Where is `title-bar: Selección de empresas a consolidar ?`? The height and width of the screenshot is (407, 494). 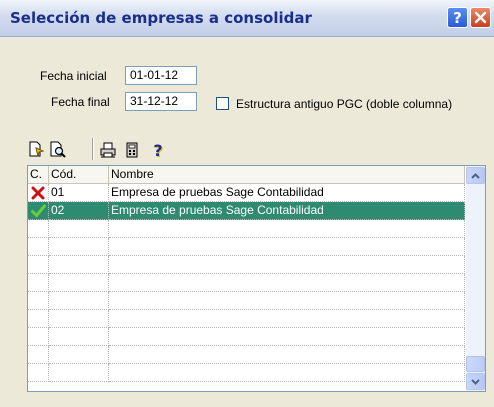 title-bar: Selección de empresas a consolidar ? is located at coordinates (247, 18).